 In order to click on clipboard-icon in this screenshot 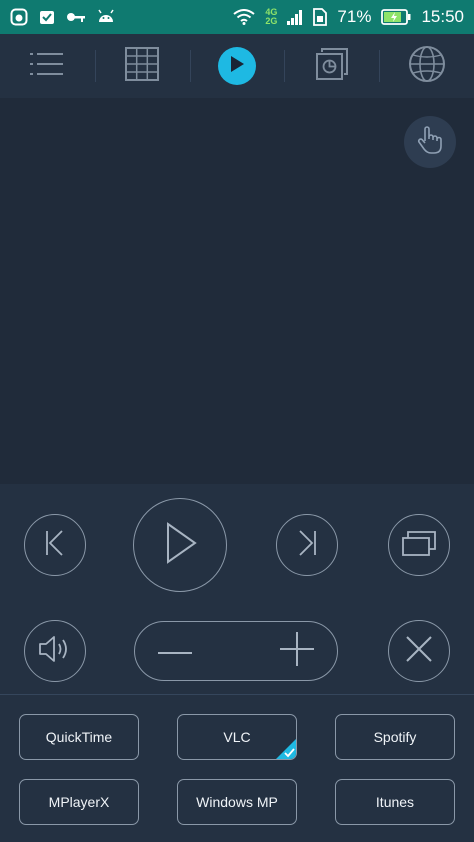, I will do `click(47, 17)`.